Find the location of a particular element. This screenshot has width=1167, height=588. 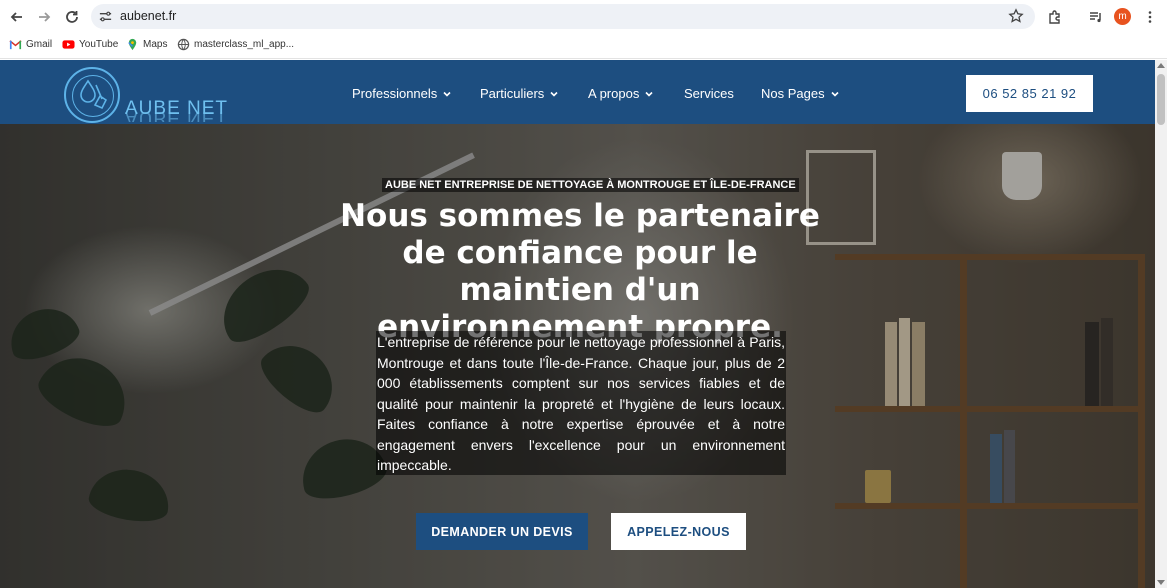

nav-professionnels: Professionnels is located at coordinates (402, 93).